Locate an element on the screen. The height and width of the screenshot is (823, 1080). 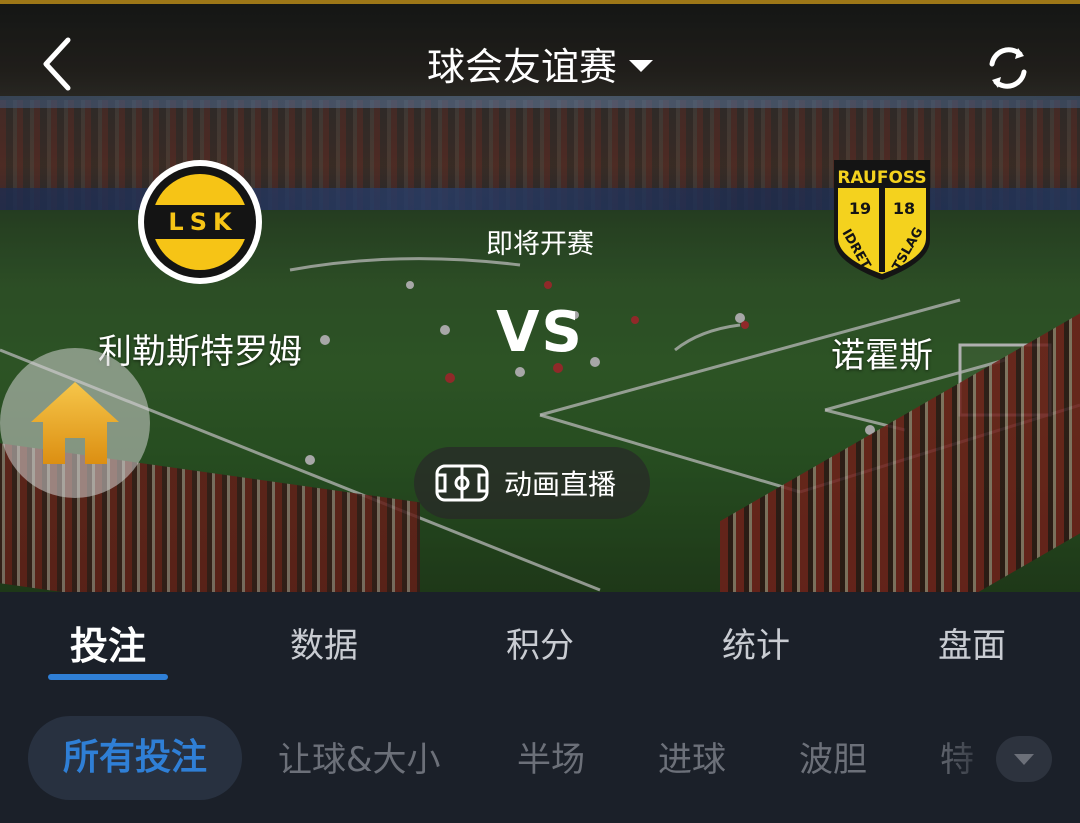
home-logo-text: LSK is located at coordinates (200, 222).